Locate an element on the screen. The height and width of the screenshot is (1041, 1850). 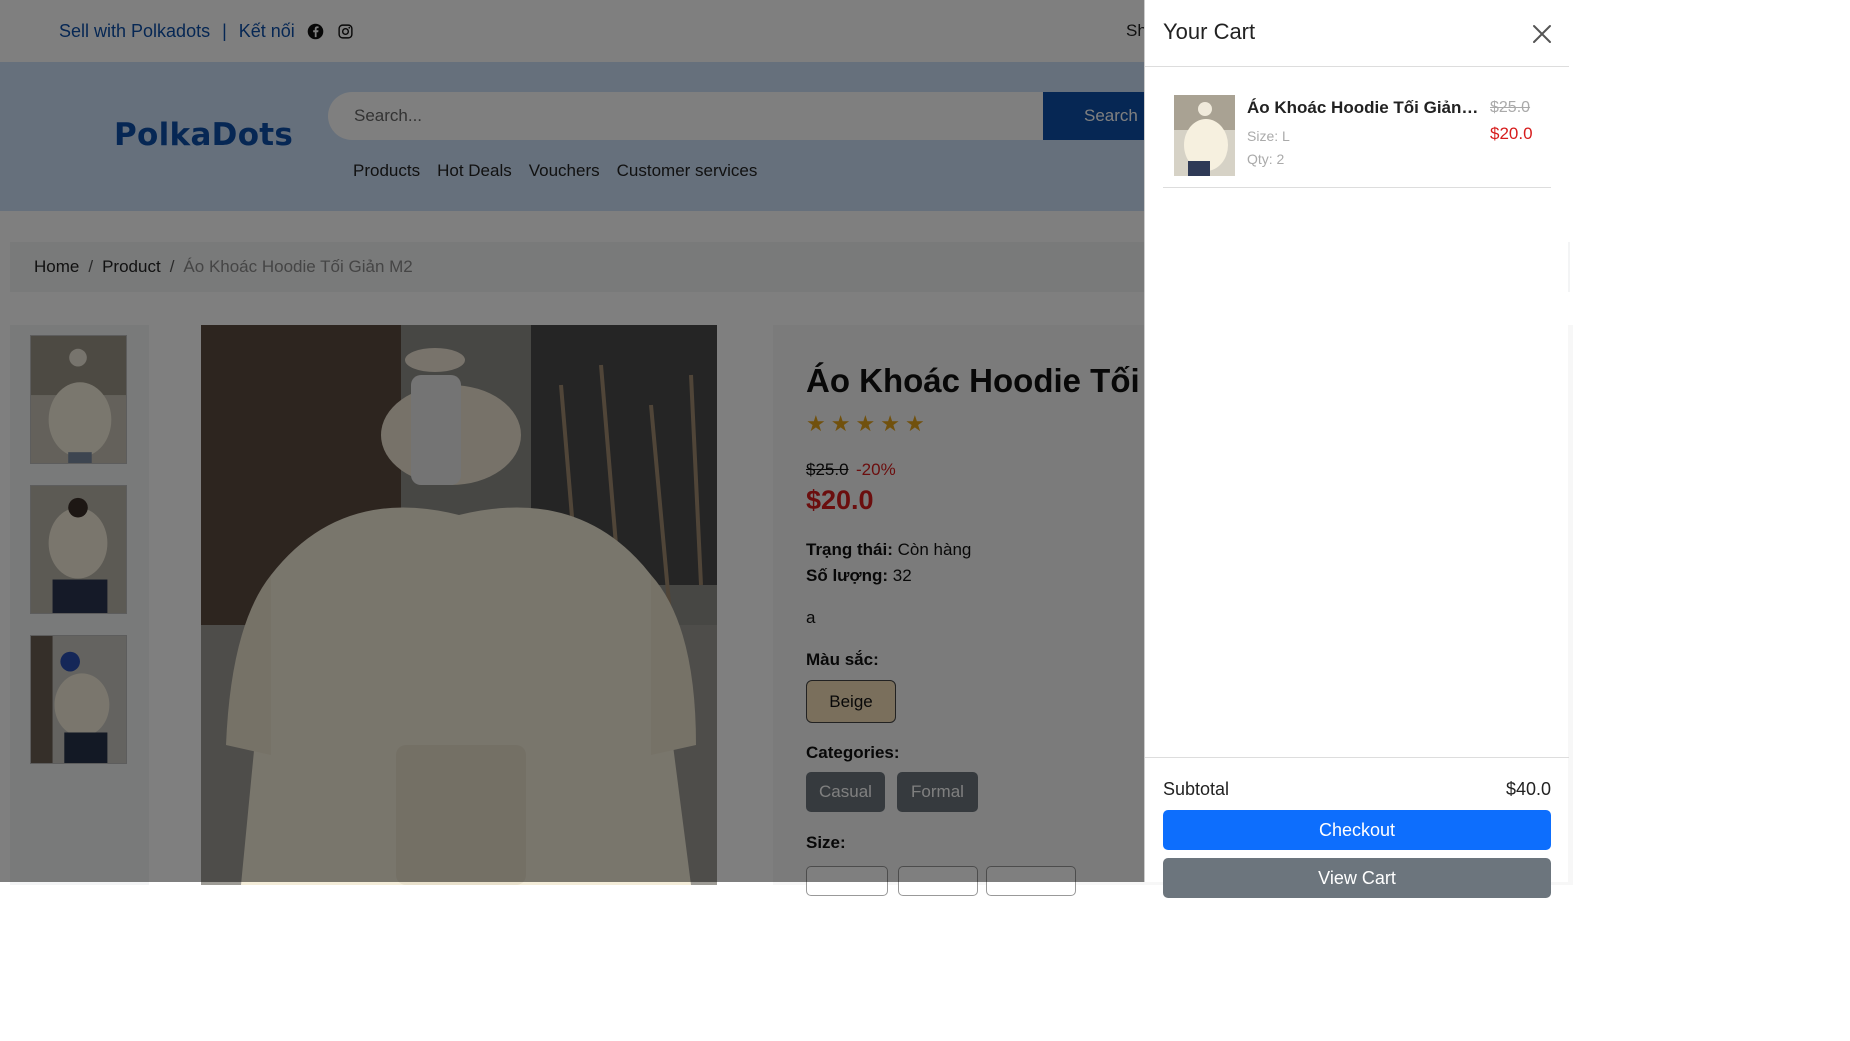
cart-item-qty: Qty: 2 is located at coordinates (1266, 159).